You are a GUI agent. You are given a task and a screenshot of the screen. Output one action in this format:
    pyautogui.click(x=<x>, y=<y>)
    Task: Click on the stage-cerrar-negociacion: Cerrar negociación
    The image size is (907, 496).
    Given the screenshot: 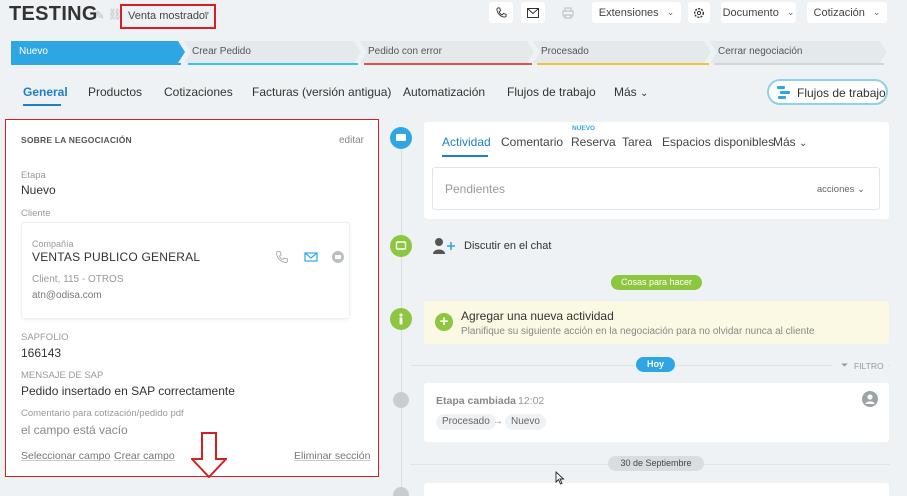 What is the action you would take?
    pyautogui.click(x=798, y=52)
    